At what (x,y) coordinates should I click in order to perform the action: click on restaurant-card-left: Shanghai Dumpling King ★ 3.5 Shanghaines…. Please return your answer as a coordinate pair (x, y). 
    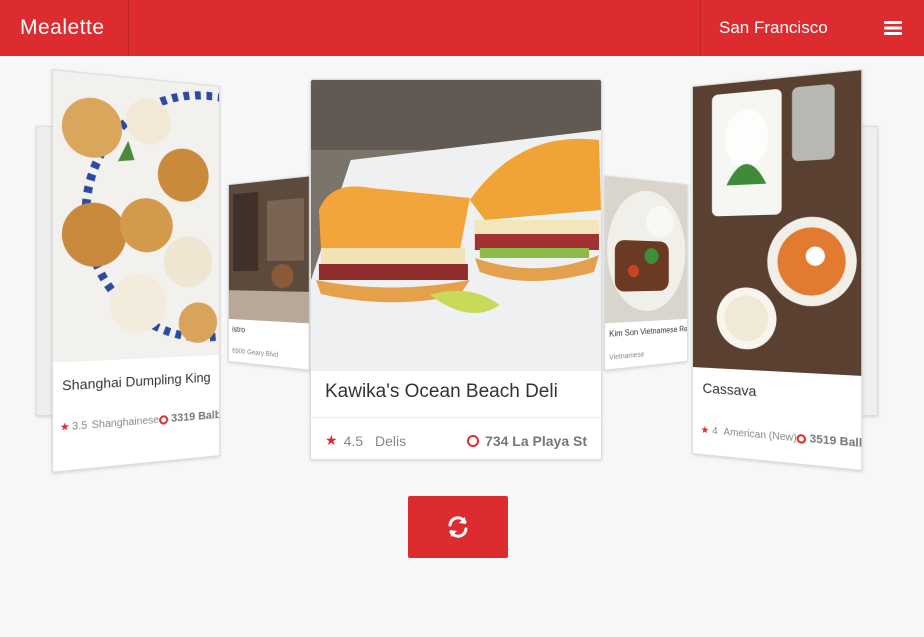
    Looking at the image, I should click on (135, 271).